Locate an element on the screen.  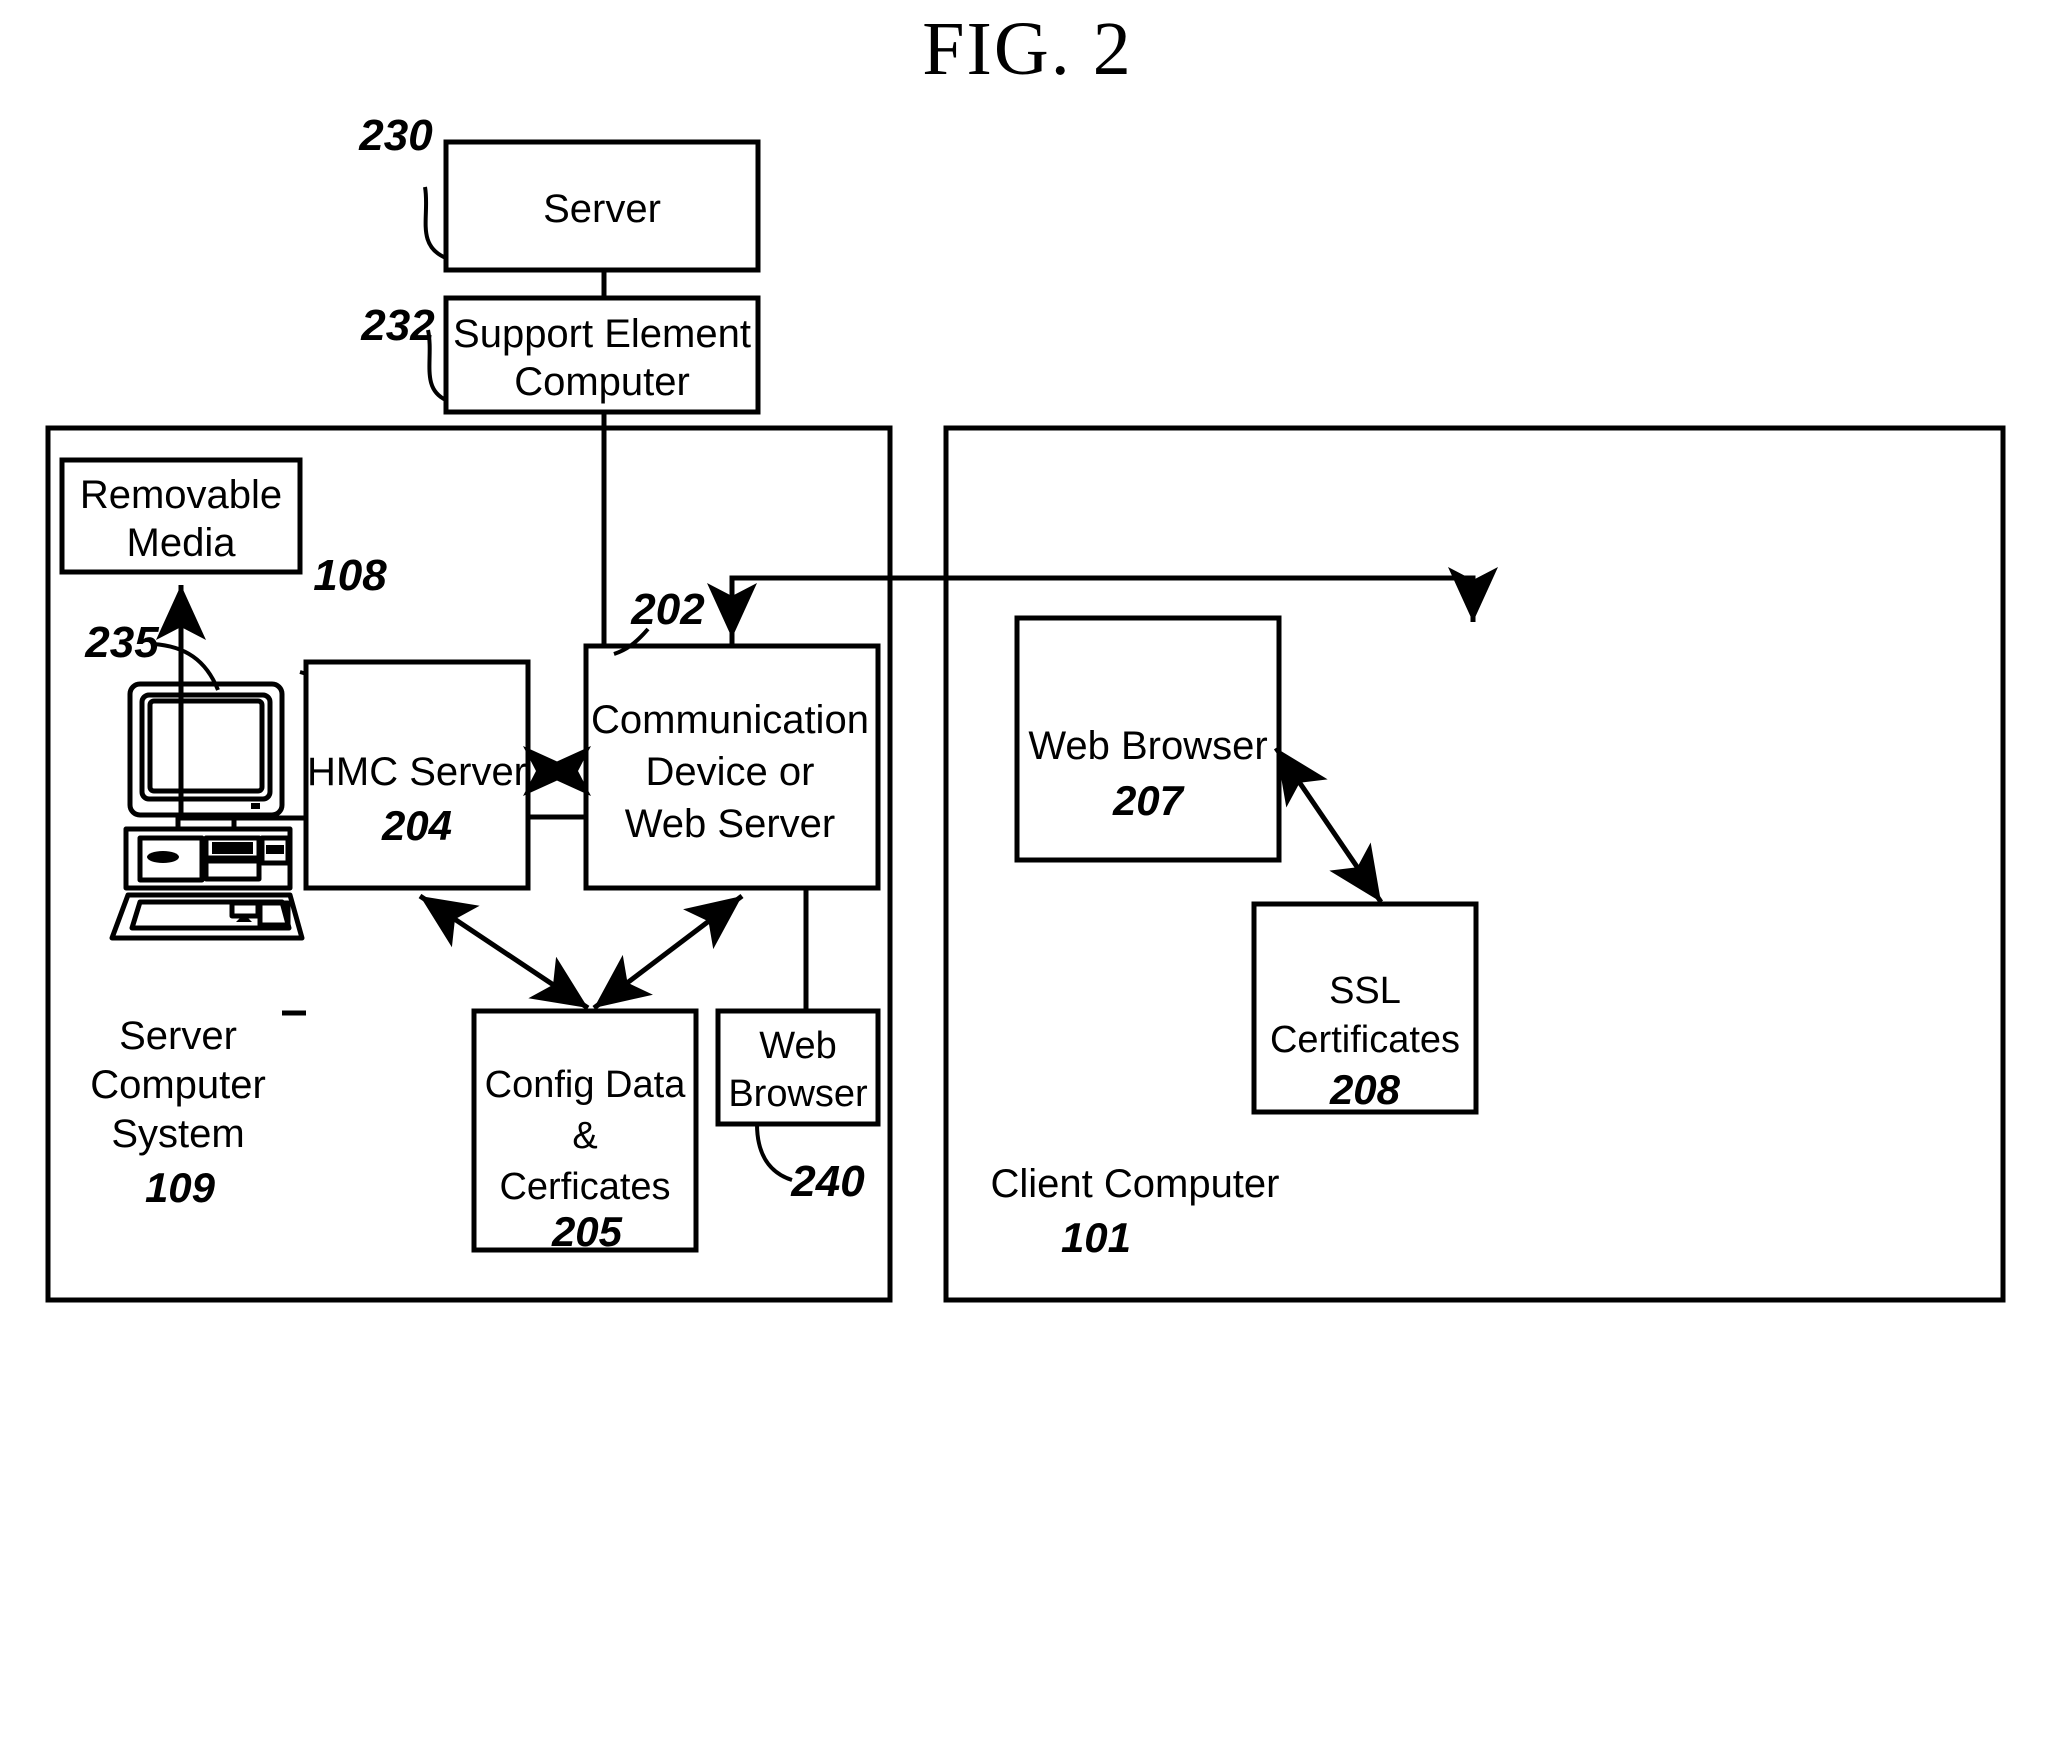
server-computer-system-label-line2: Computer is located at coordinates (178, 1085).